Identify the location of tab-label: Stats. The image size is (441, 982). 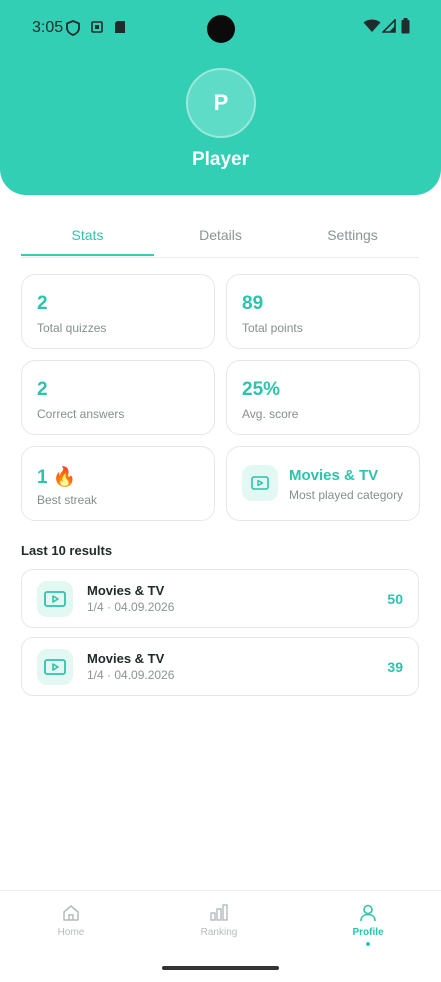
(87, 235).